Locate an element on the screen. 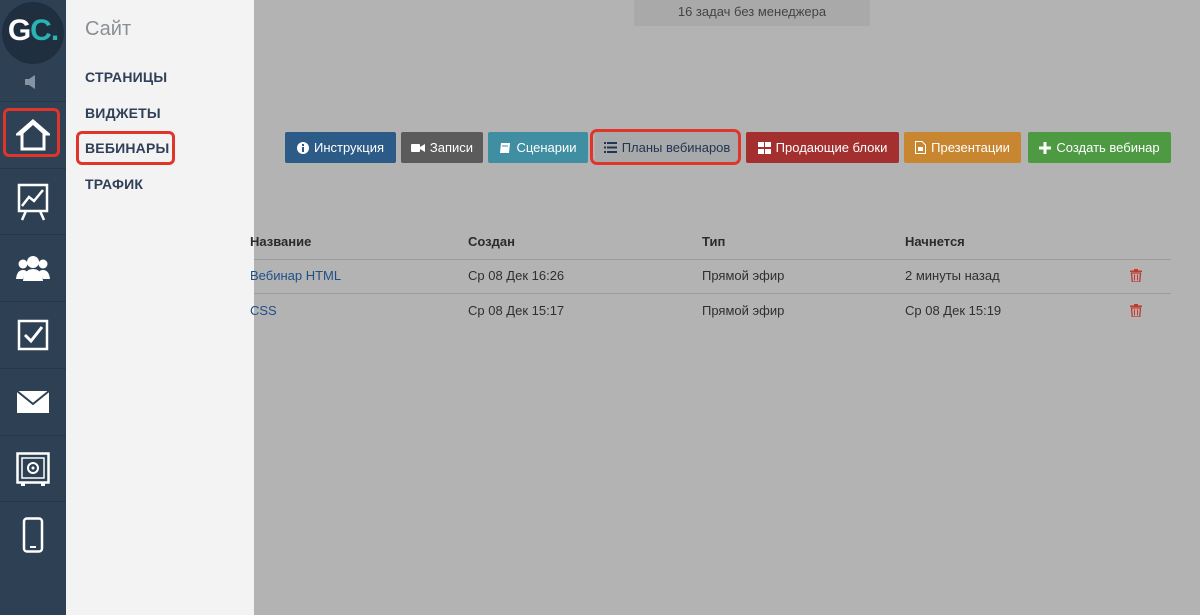  safe-icon is located at coordinates (33, 468).